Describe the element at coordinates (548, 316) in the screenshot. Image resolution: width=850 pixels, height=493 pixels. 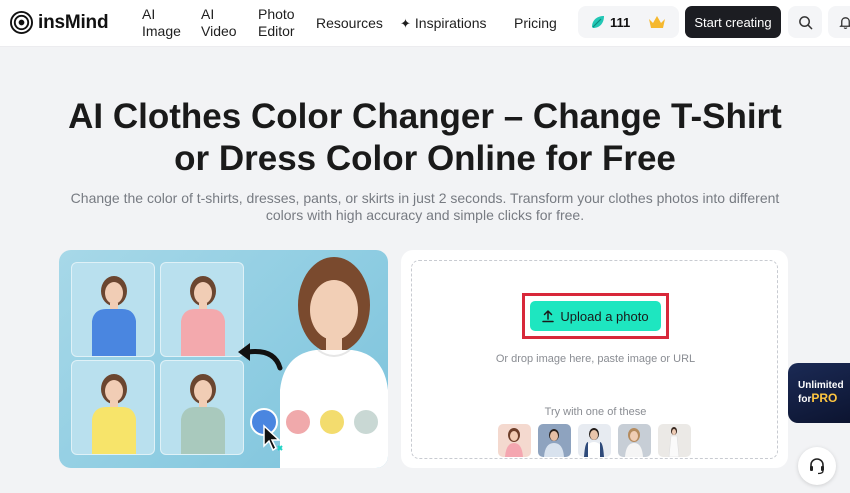
I see `upload-icon` at that location.